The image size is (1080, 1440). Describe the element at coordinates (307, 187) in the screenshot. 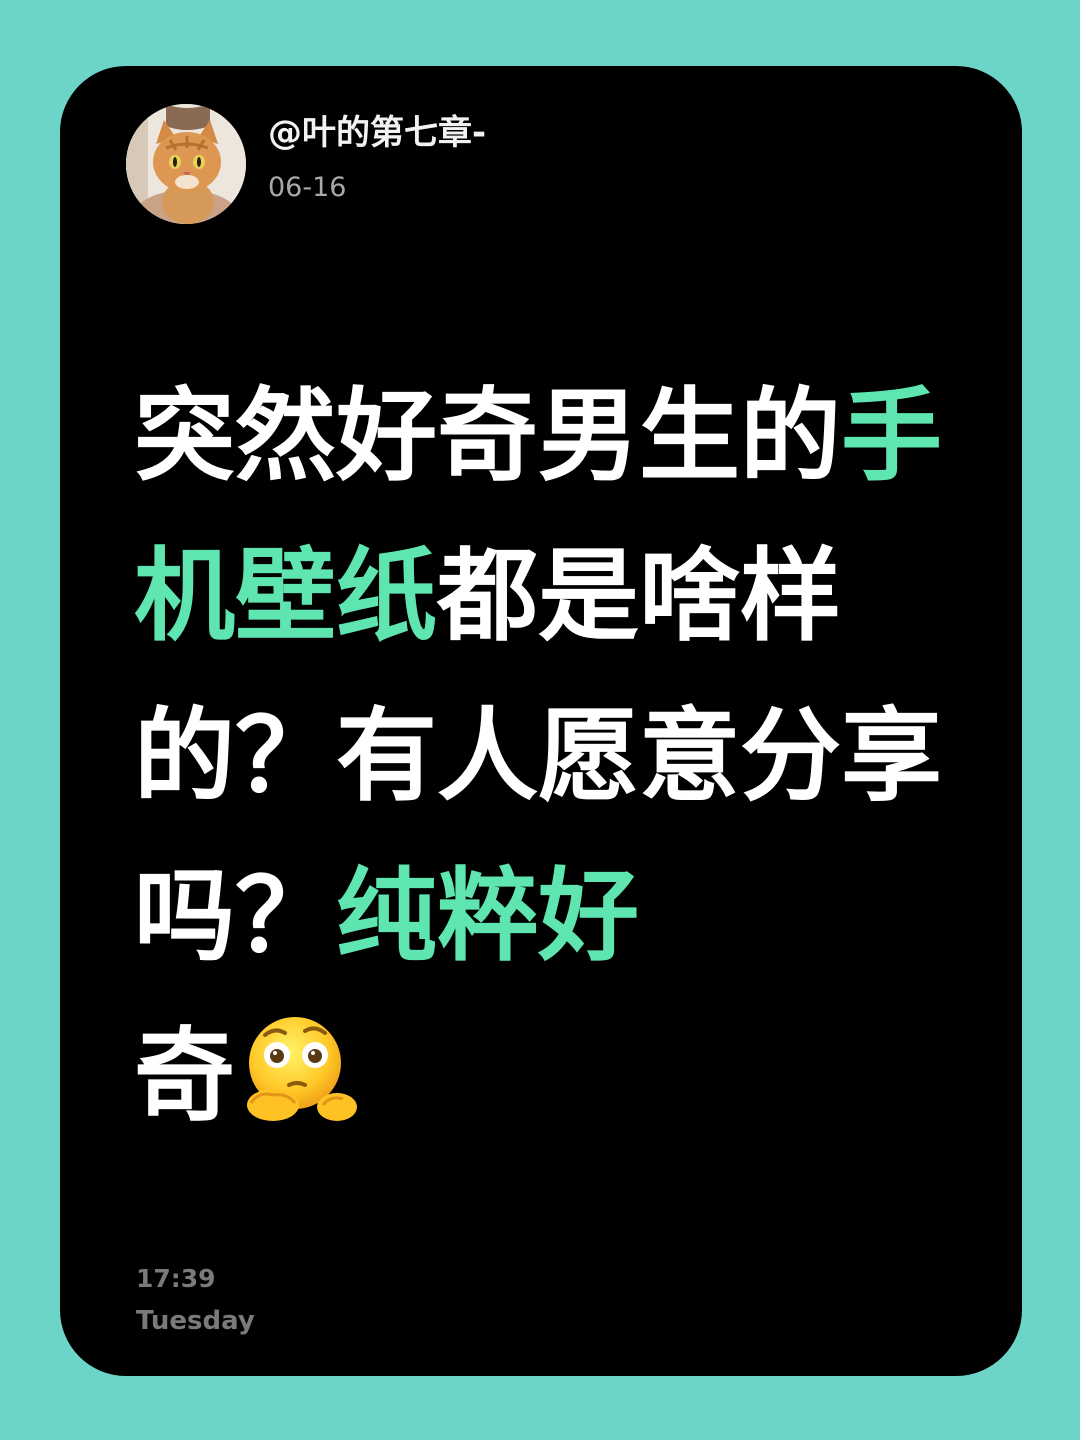

I see `post-date: 06-16` at that location.